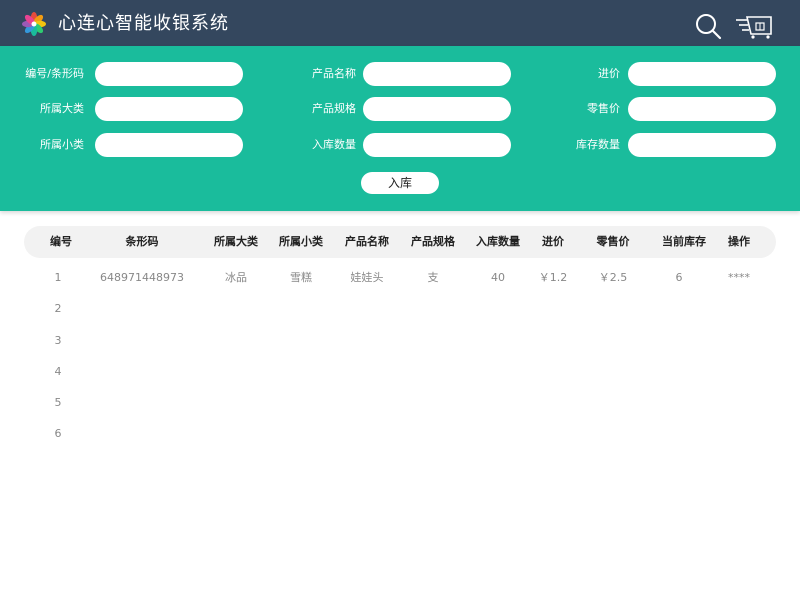 The width and height of the screenshot is (800, 600). What do you see at coordinates (437, 74) in the screenshot?
I see `product-name-input` at bounding box center [437, 74].